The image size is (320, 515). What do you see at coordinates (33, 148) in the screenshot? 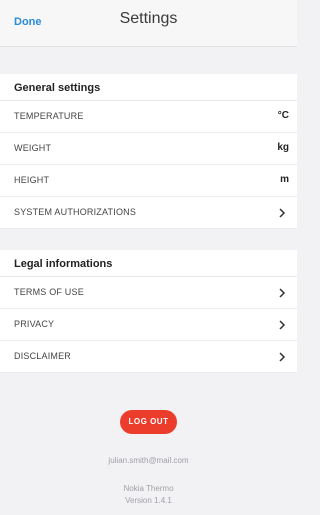
I see `weight-label: WEIGHT` at bounding box center [33, 148].